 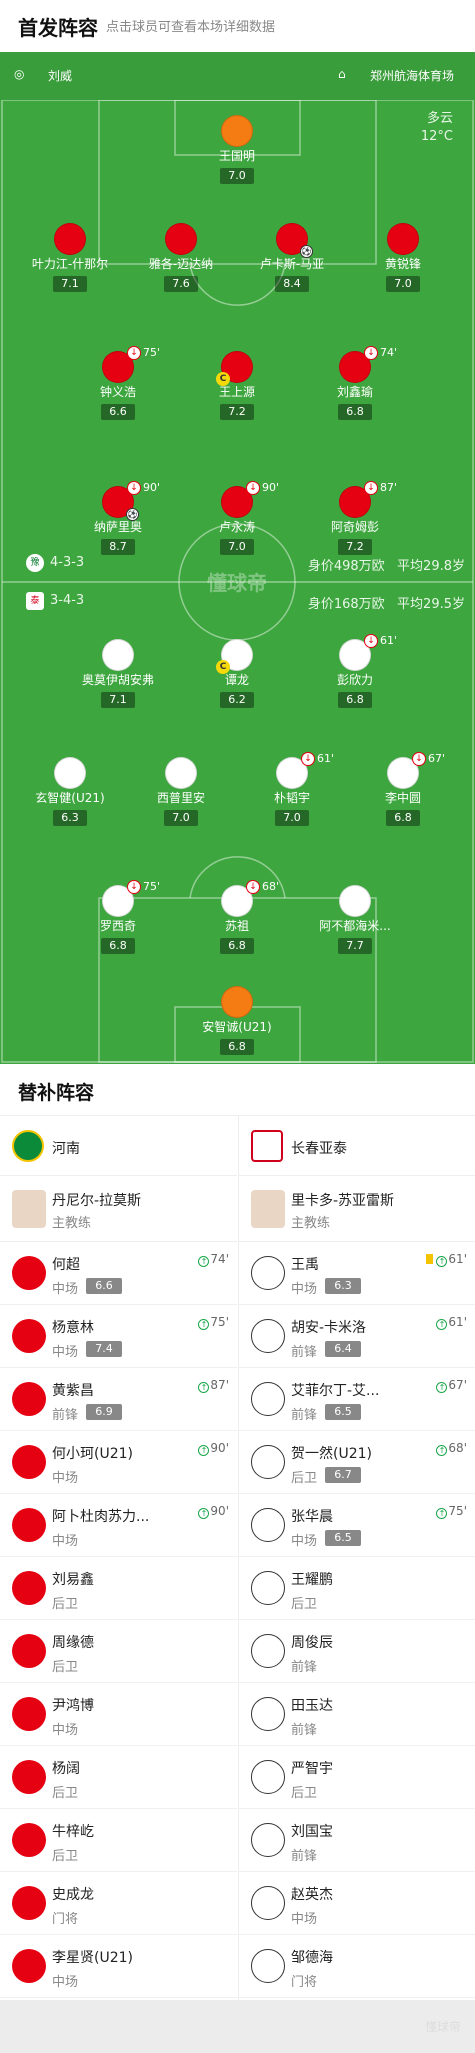 I want to click on home-coach-row: 丹尼尔-拉莫斯 主教练, so click(x=118, y=1209).